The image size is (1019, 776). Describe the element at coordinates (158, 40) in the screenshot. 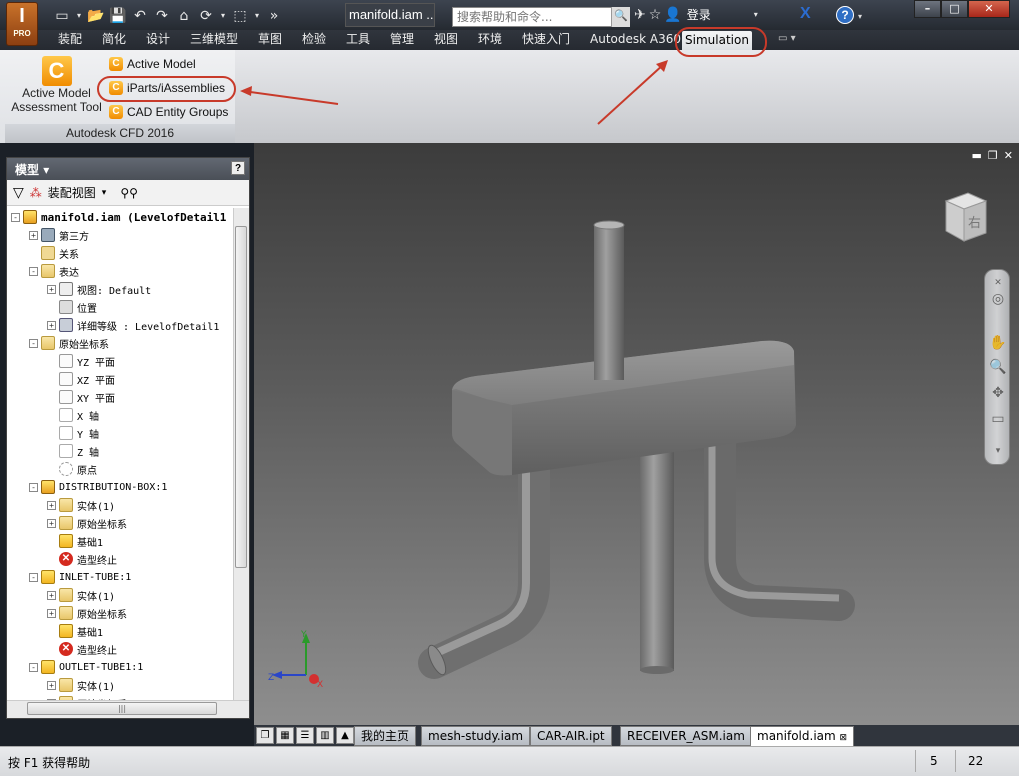

I see `tab-design: 设计` at that location.